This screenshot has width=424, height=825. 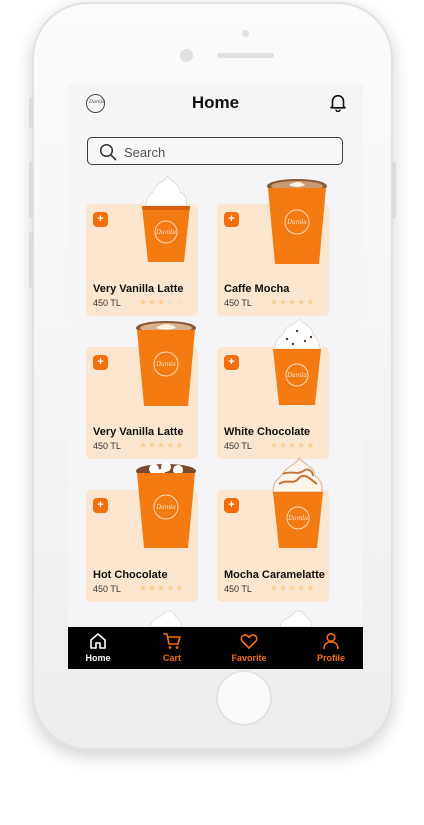 I want to click on profile-icon, so click(x=331, y=641).